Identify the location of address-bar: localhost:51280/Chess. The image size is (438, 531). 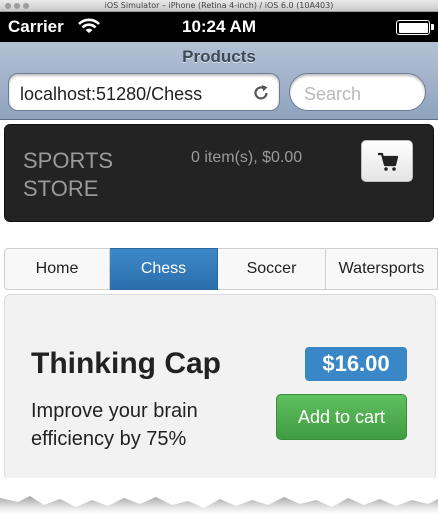
(144, 92).